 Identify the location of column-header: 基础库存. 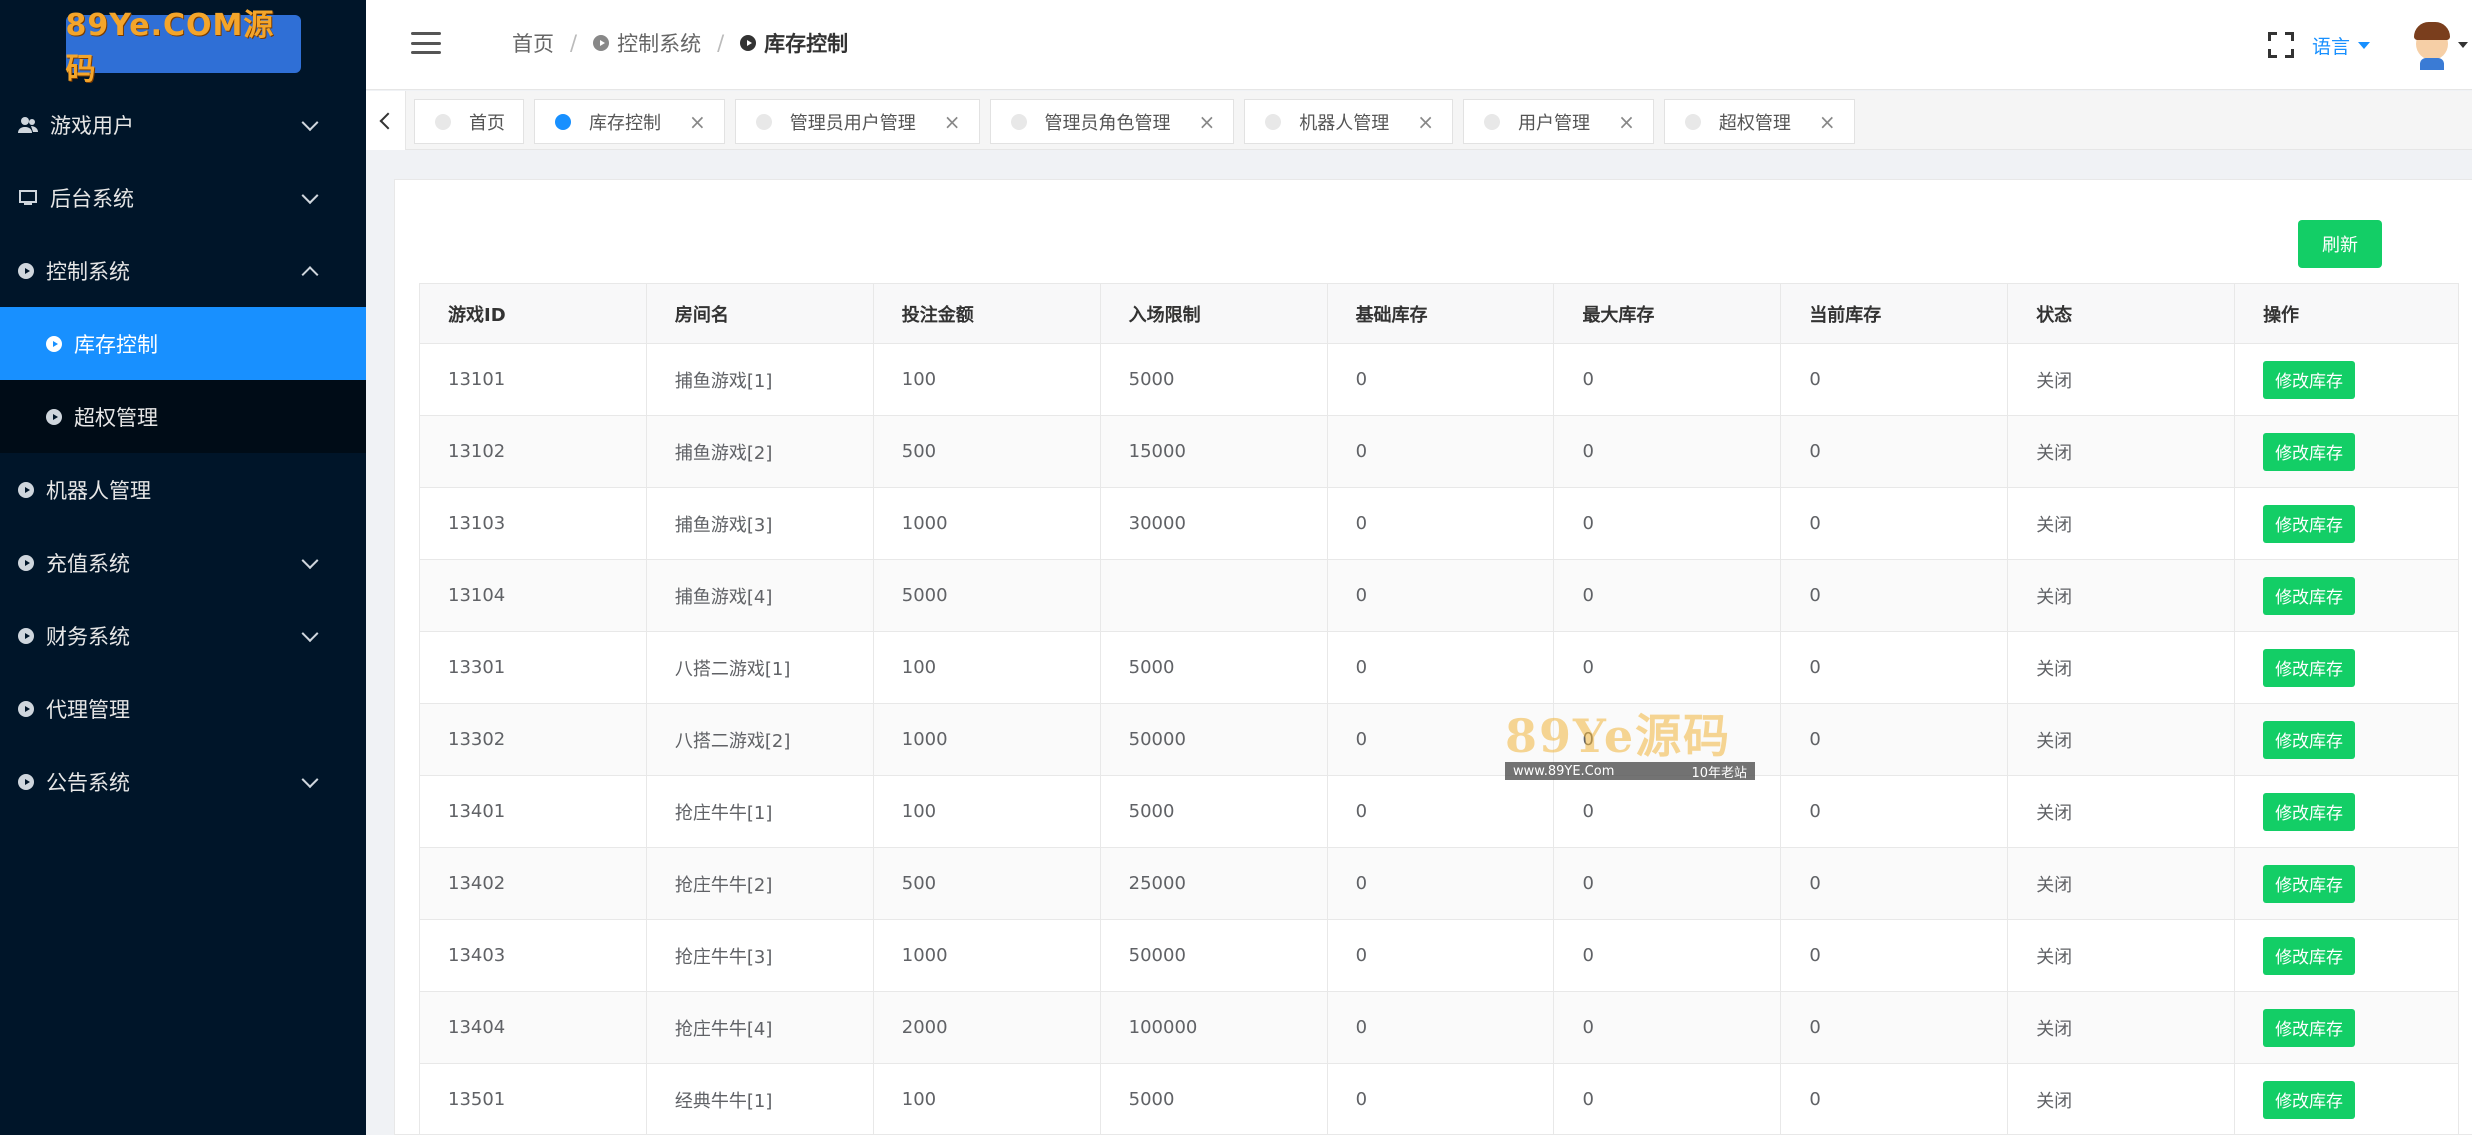
(1440, 313).